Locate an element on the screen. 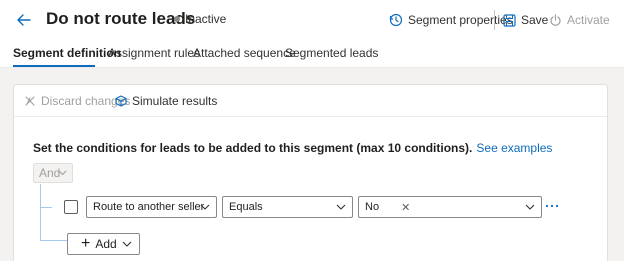 The height and width of the screenshot is (261, 624). cube-icon is located at coordinates (121, 101).